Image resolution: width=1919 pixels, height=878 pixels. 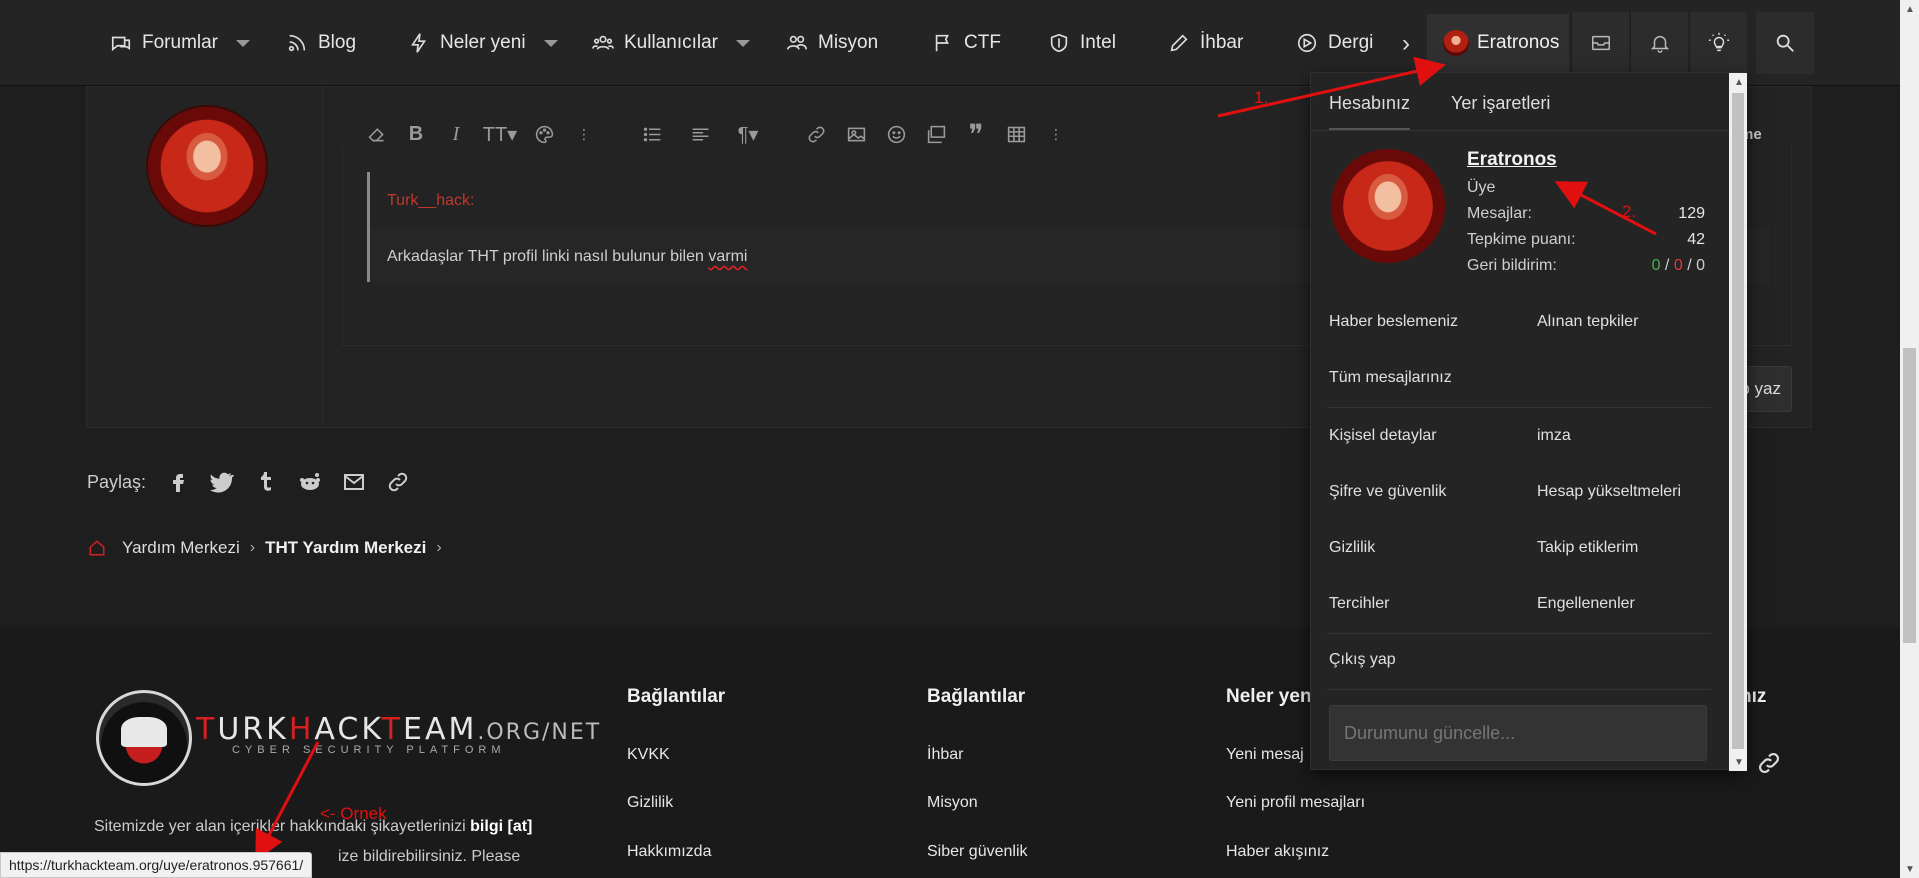 I want to click on nav-neler-yeni: Neler yeni, so click(x=483, y=43).